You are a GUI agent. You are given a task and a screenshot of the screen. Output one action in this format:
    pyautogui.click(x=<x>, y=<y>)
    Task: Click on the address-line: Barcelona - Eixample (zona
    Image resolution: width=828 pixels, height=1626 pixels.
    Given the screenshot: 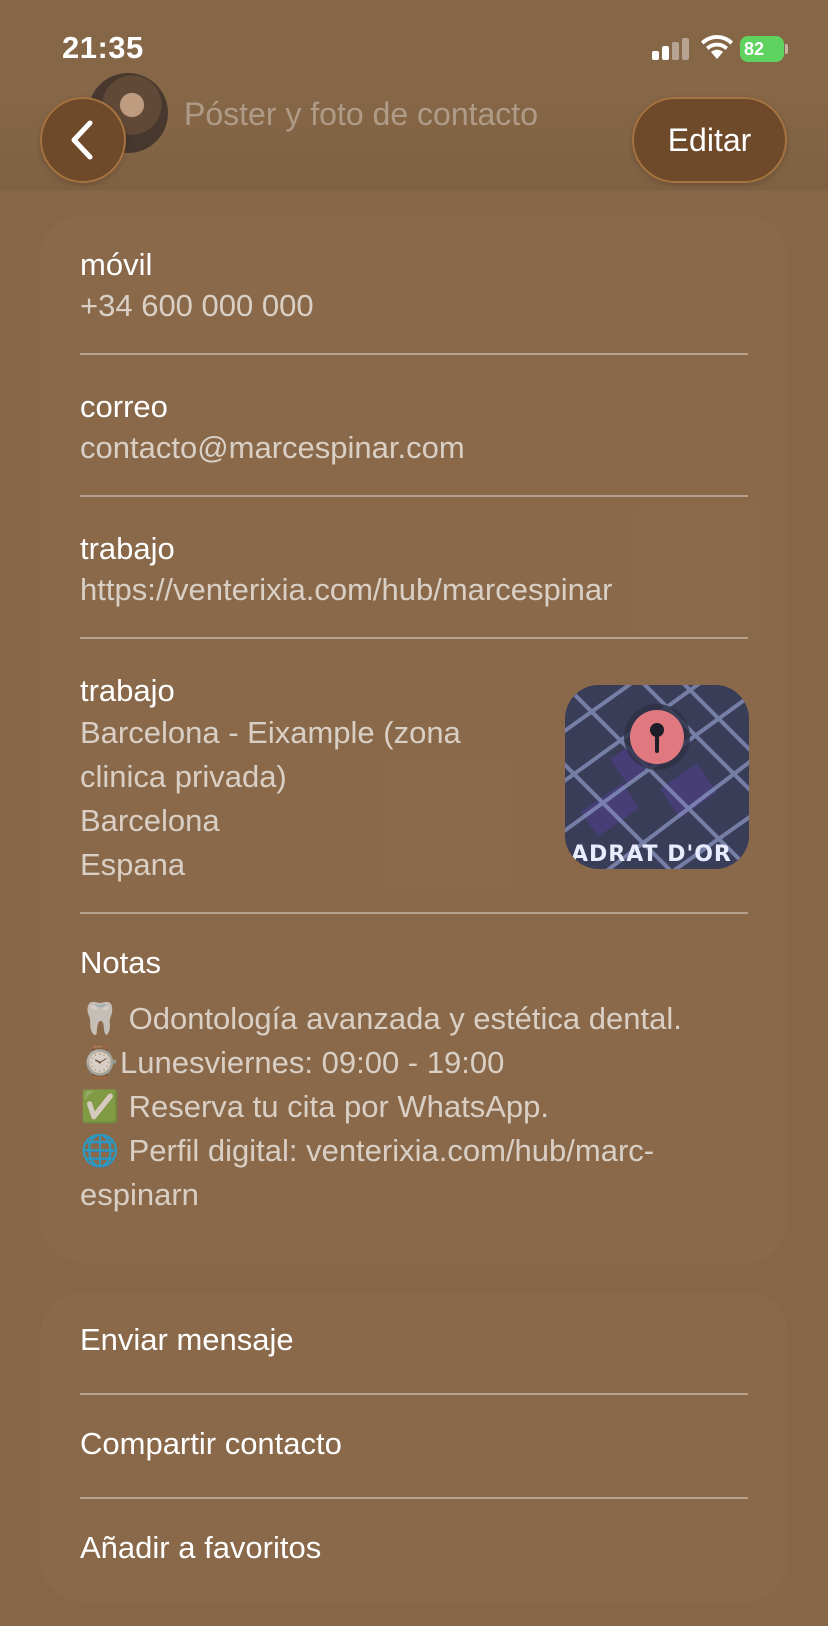 What is the action you would take?
    pyautogui.click(x=270, y=732)
    